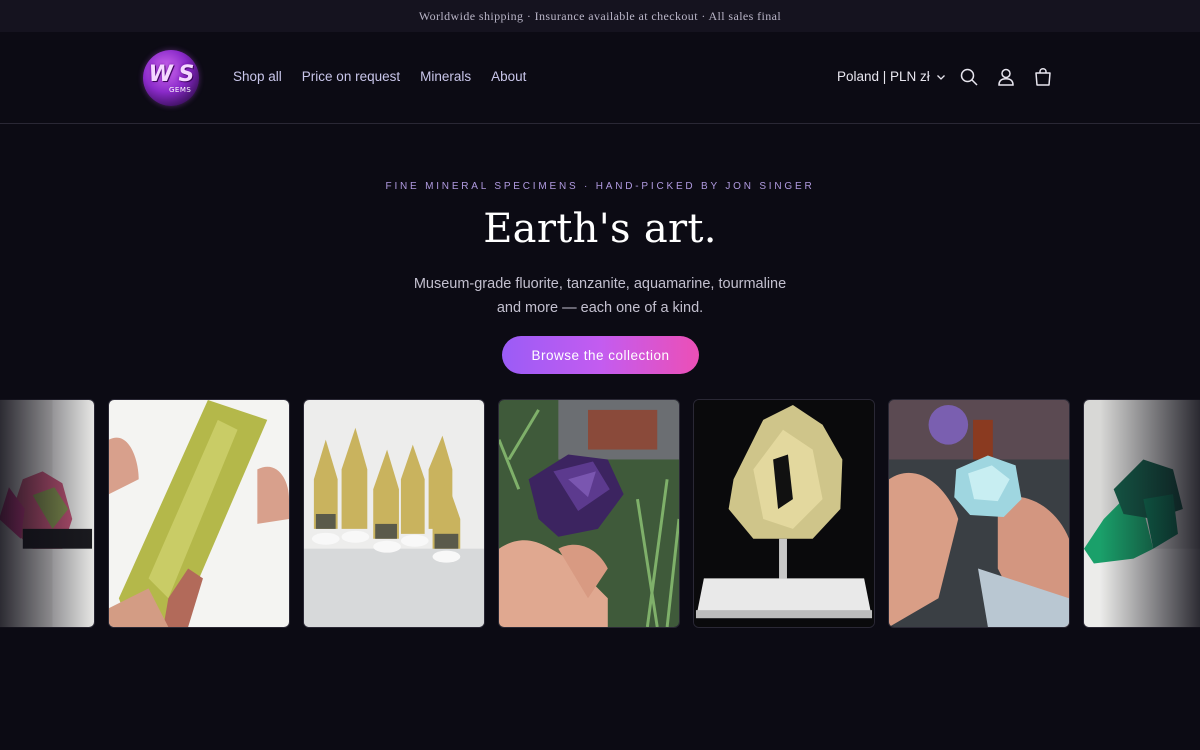 The image size is (1200, 750). I want to click on country-currency-selector: Poland | PLN zł, so click(891, 76).